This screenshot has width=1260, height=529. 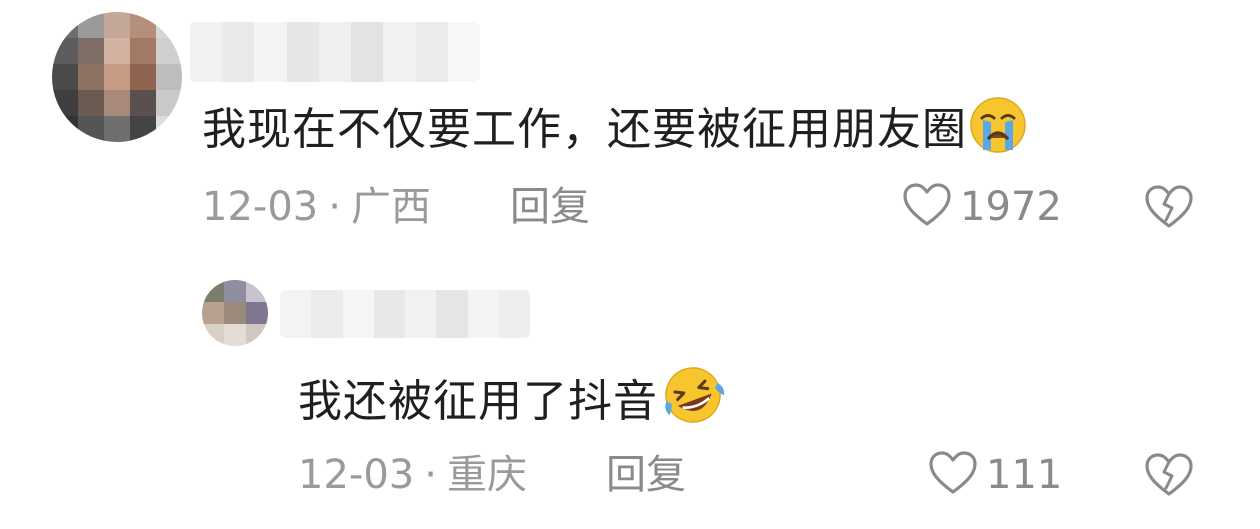 I want to click on rolling-on-floor-laughing-icon, so click(x=693, y=402).